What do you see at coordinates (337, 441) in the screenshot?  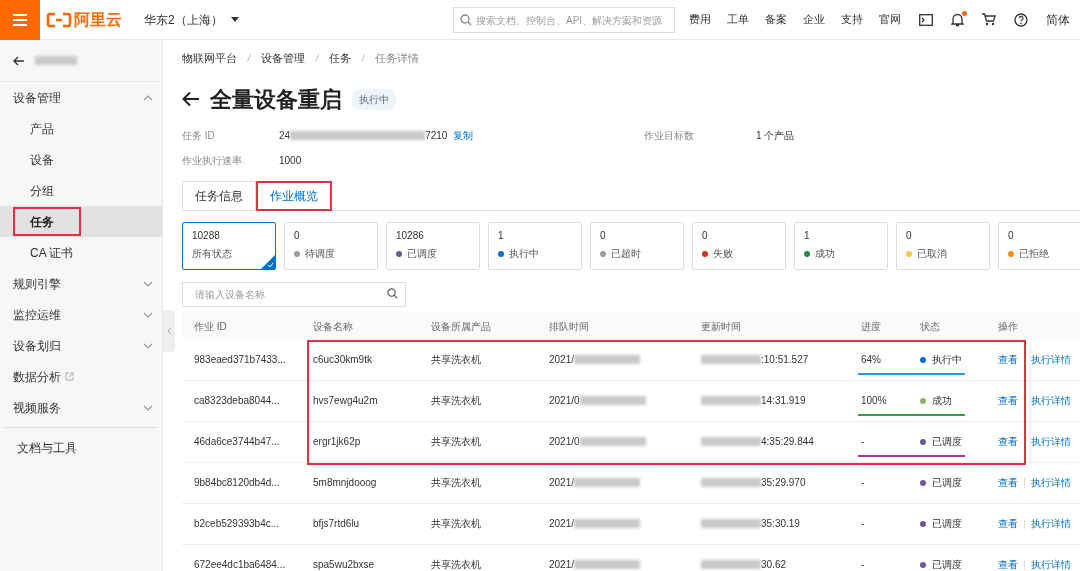 I see `table-cell: ergr1jk62p` at bounding box center [337, 441].